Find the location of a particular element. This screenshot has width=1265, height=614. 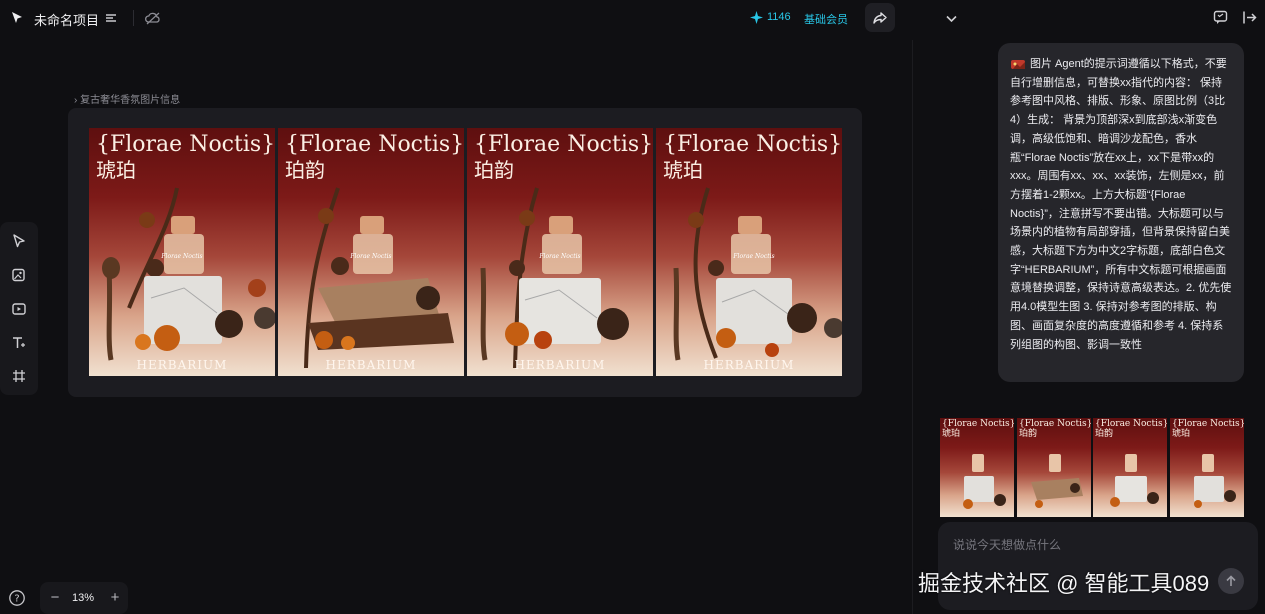

app-logo-icon is located at coordinates (17, 18).